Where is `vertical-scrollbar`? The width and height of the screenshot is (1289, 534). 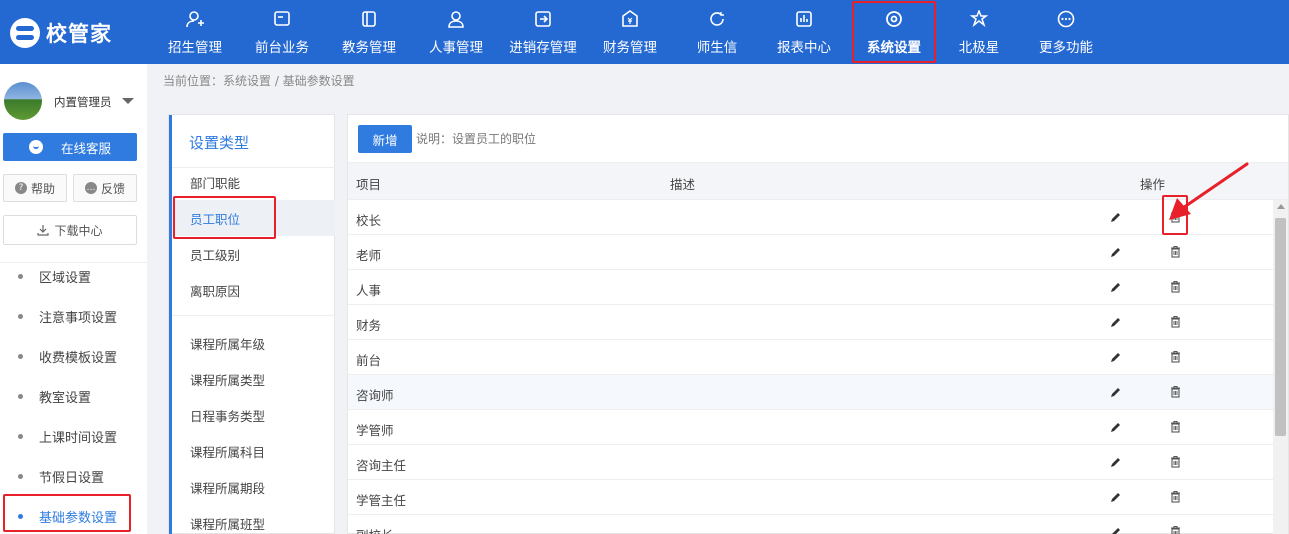
vertical-scrollbar is located at coordinates (1280, 367).